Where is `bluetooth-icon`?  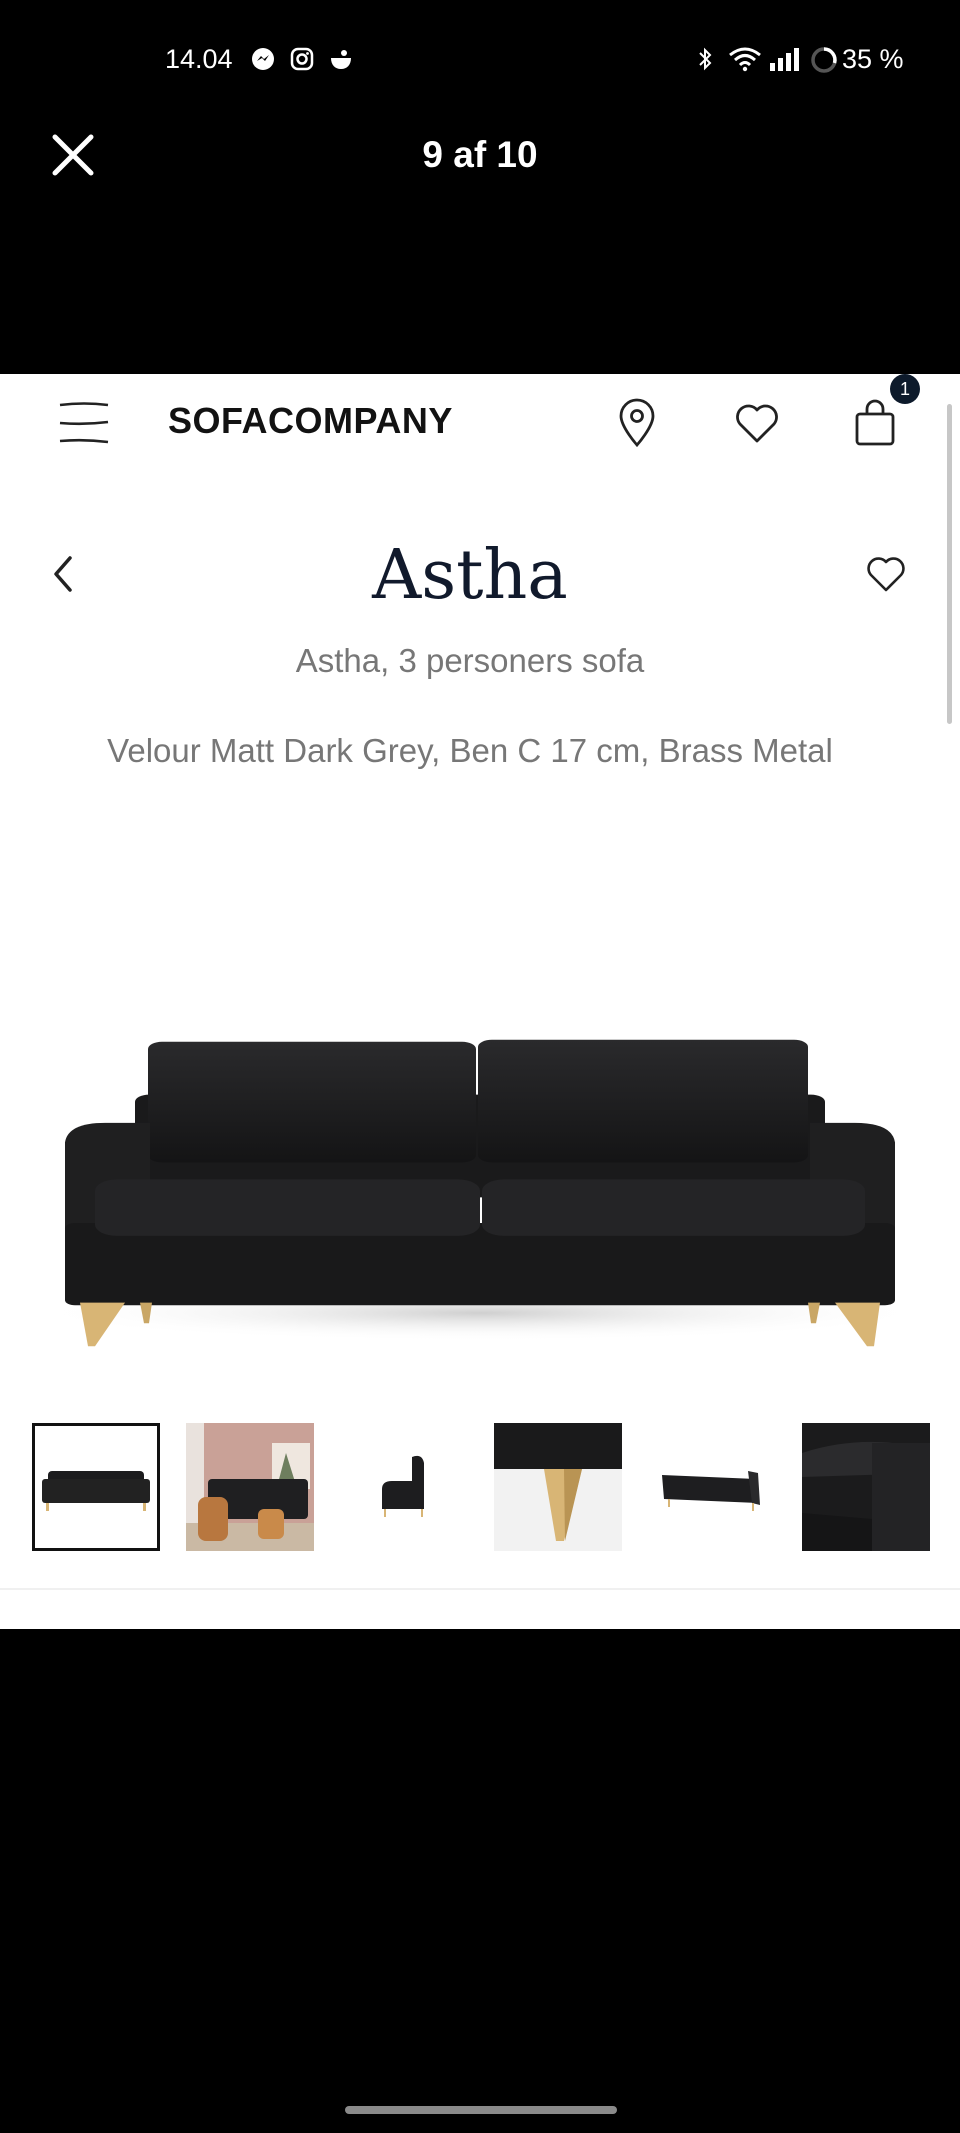 bluetooth-icon is located at coordinates (705, 59).